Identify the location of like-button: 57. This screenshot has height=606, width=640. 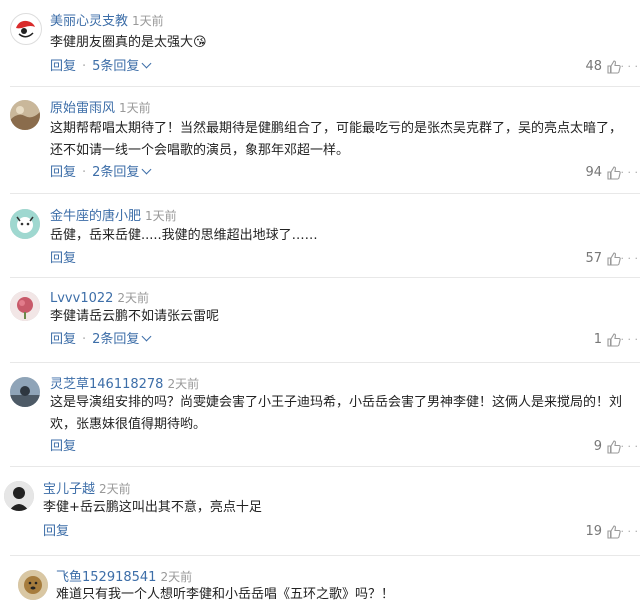
(603, 259).